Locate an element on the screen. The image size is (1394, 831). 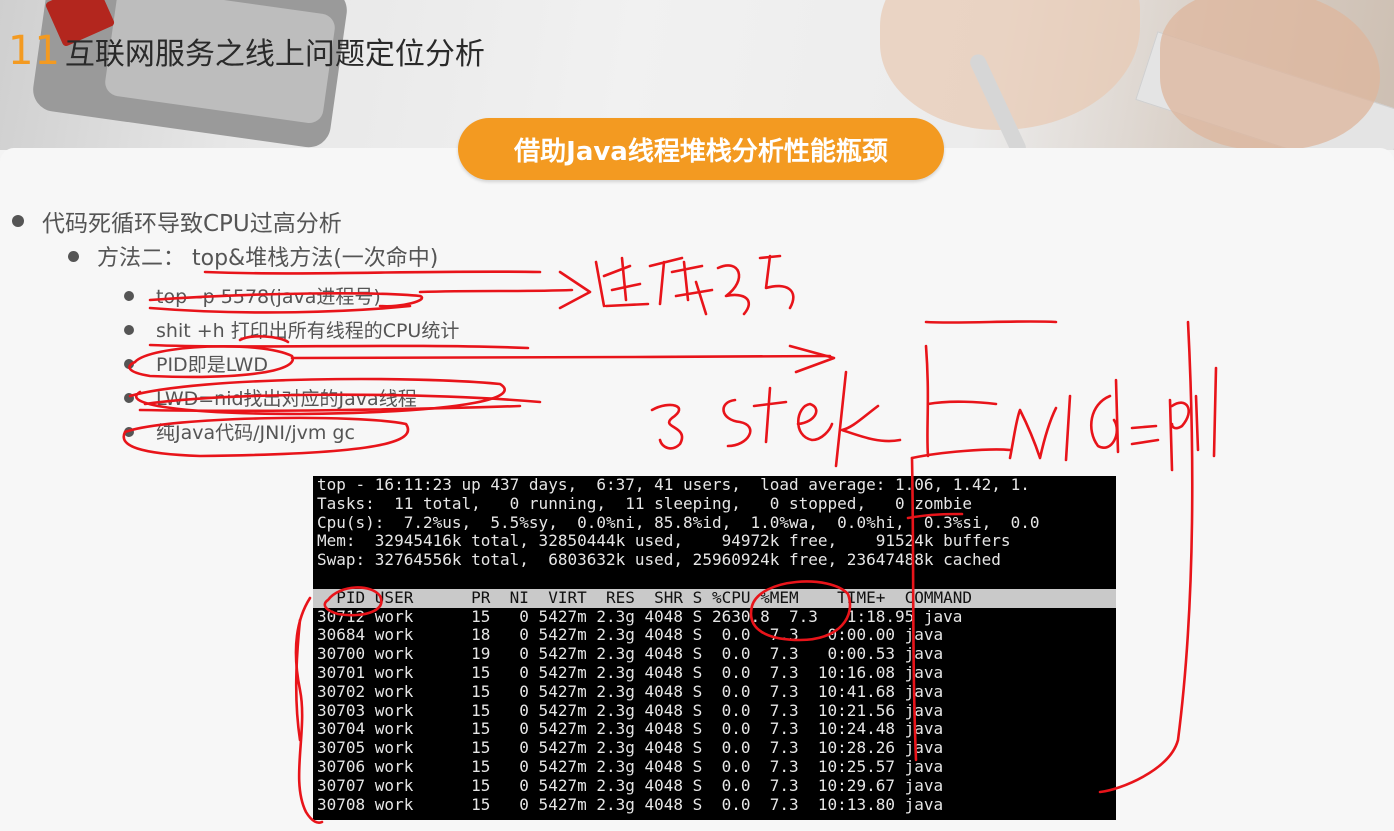
hand-image is located at coordinates (1010, 65).